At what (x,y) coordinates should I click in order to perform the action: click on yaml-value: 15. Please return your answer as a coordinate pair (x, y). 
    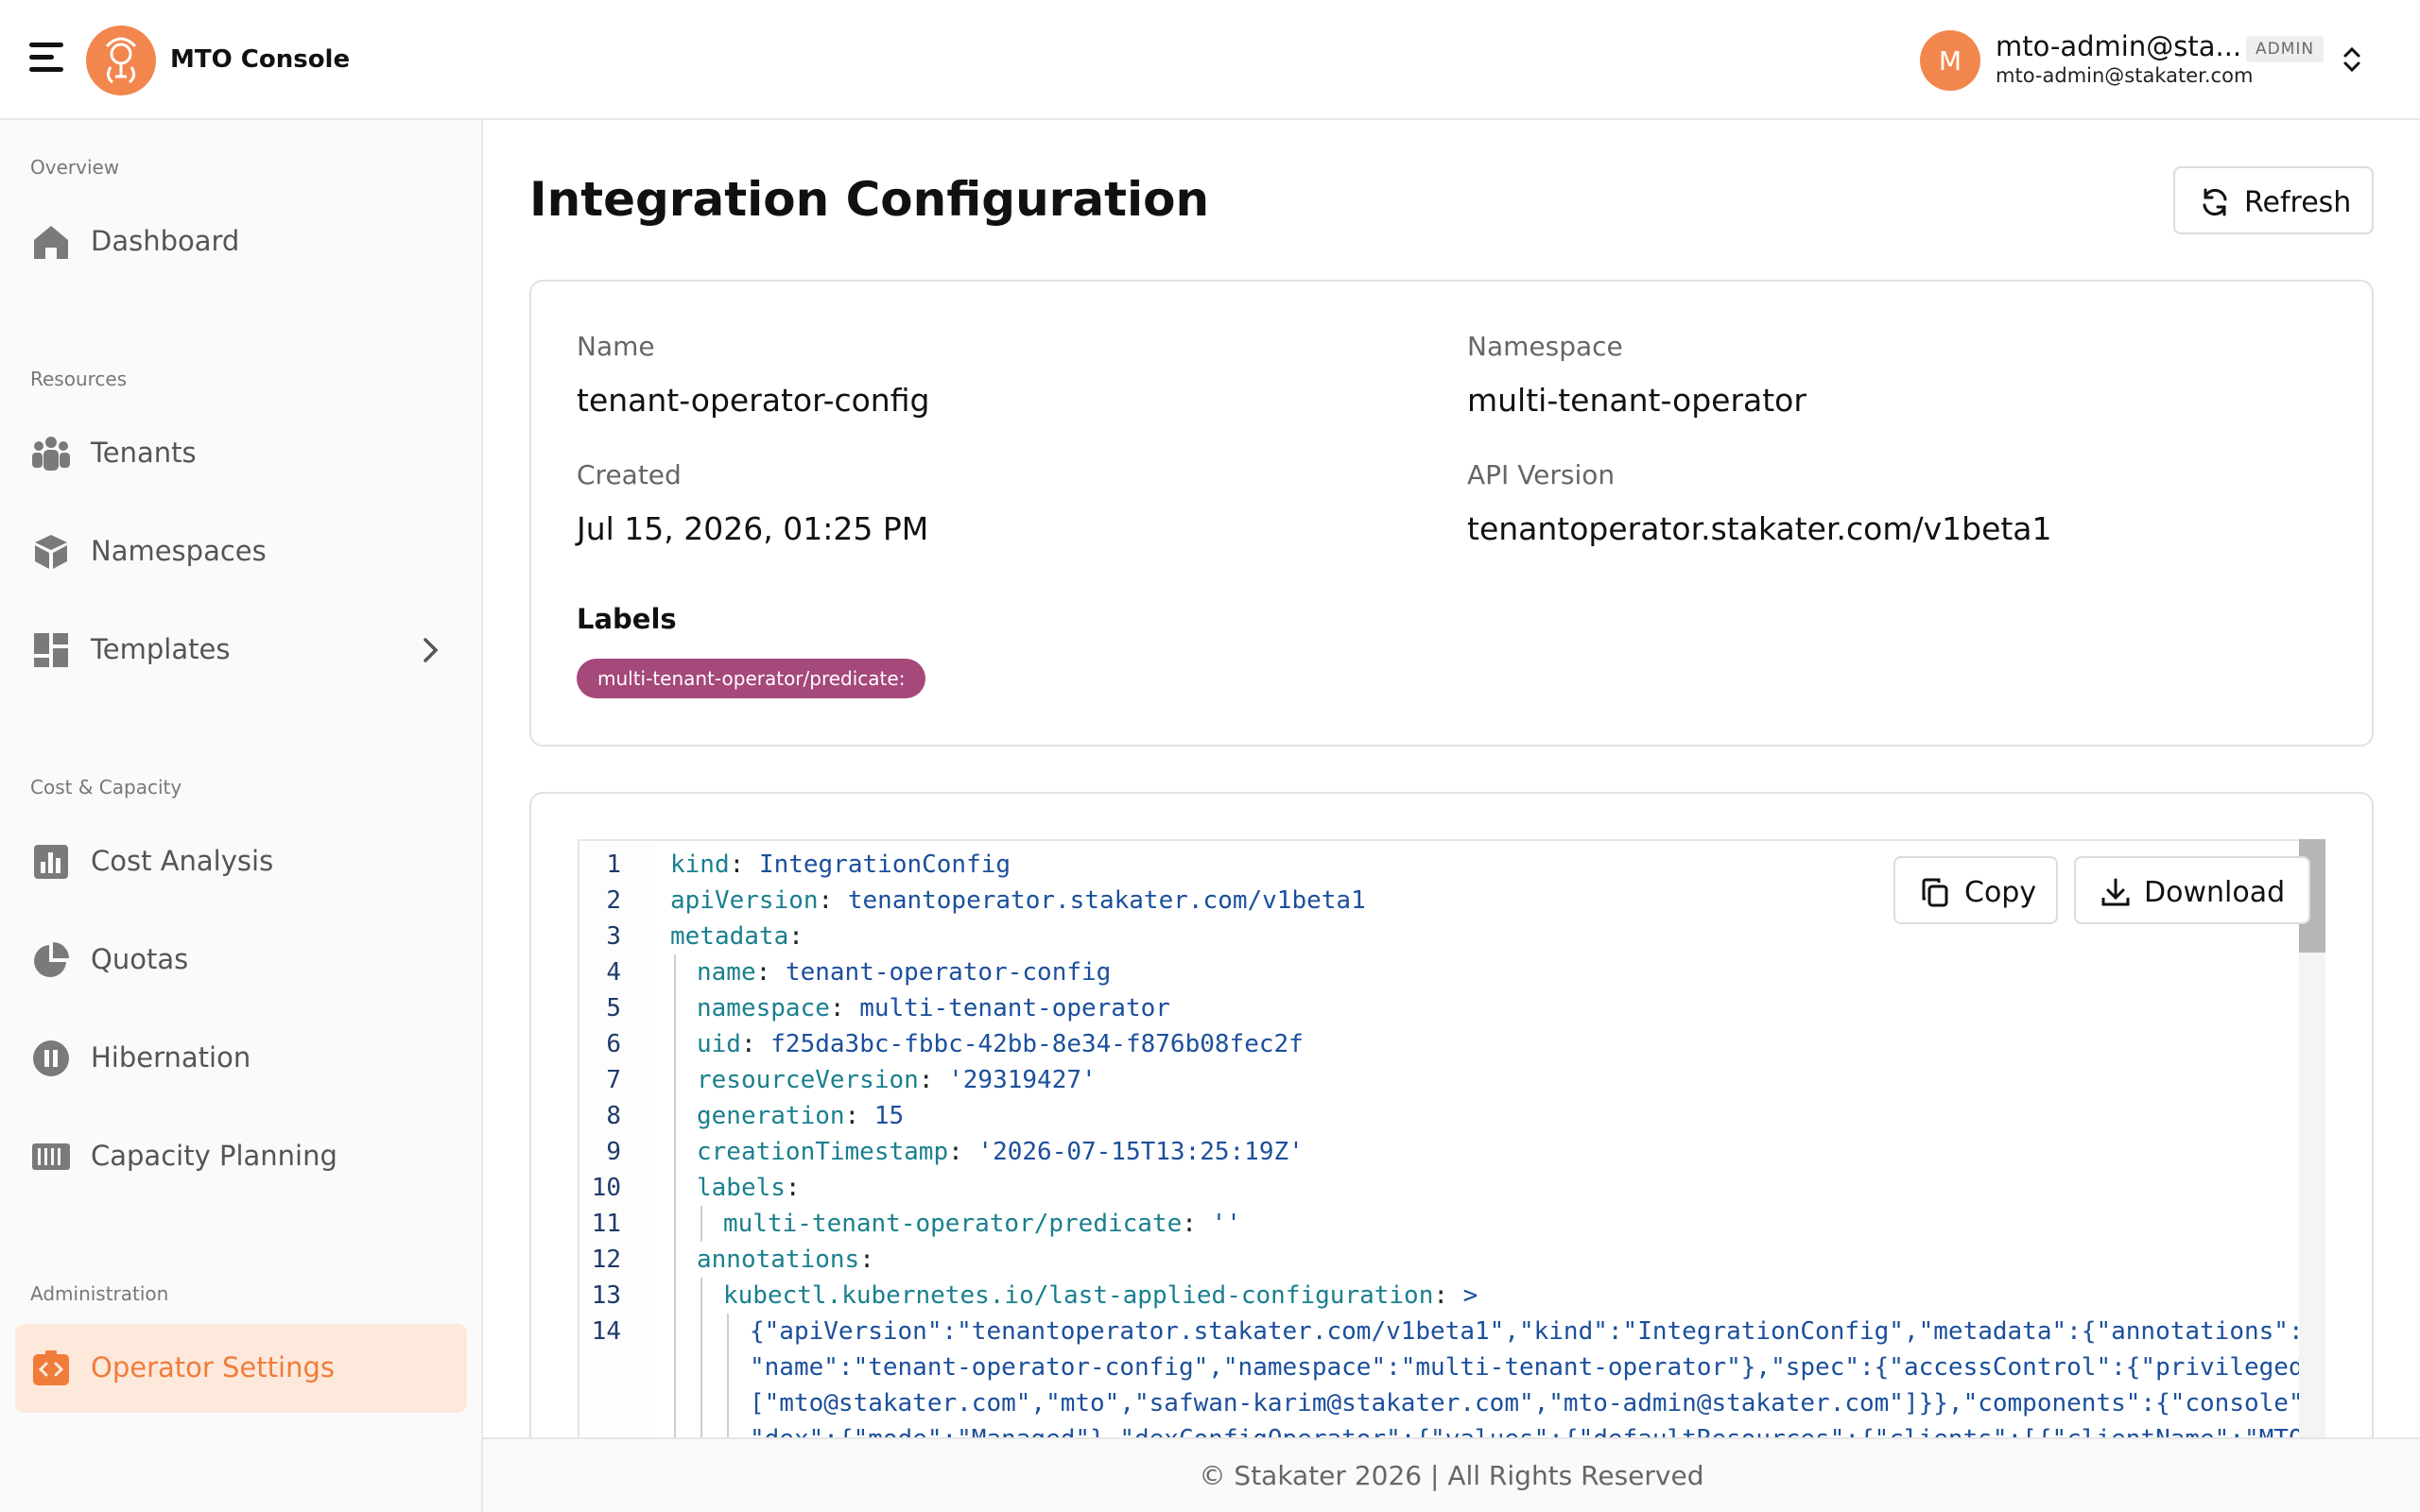
    Looking at the image, I should click on (889, 1116).